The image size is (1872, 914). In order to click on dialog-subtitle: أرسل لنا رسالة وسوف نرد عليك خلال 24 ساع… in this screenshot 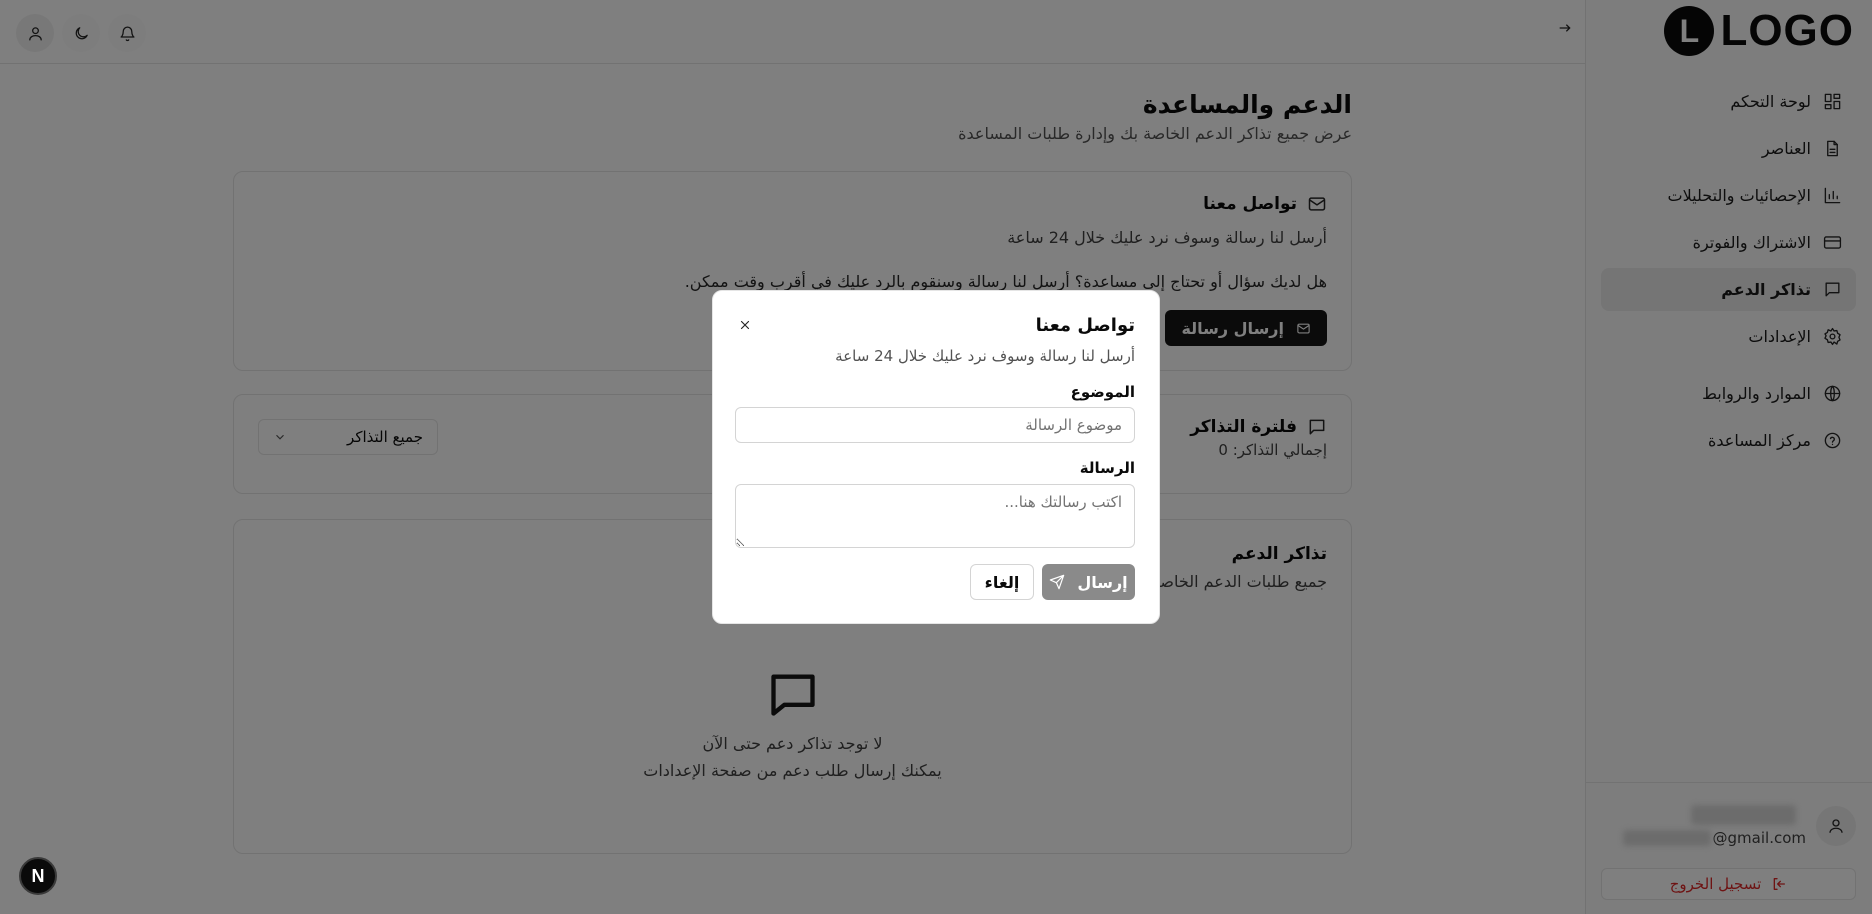, I will do `click(985, 356)`.